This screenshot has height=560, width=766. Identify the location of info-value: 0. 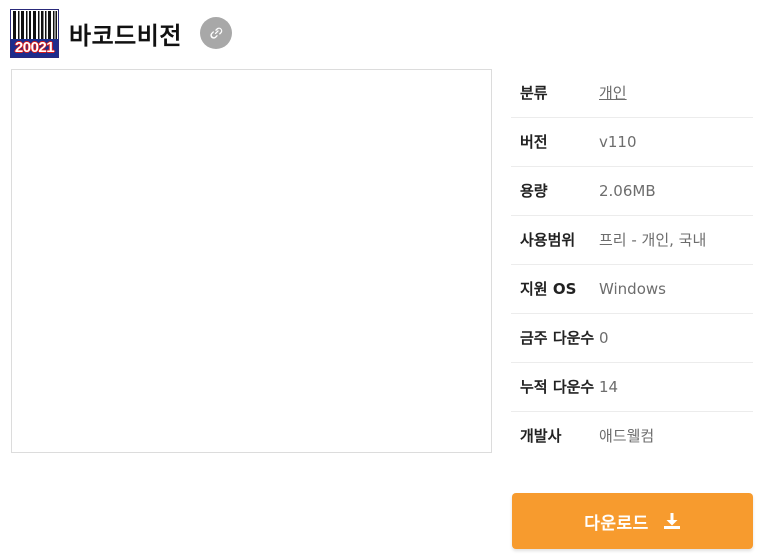
(604, 338).